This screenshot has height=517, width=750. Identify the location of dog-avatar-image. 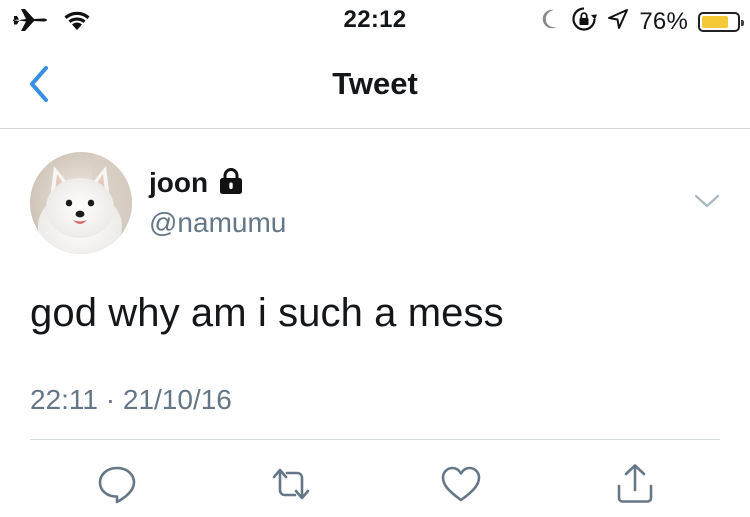
(81, 203).